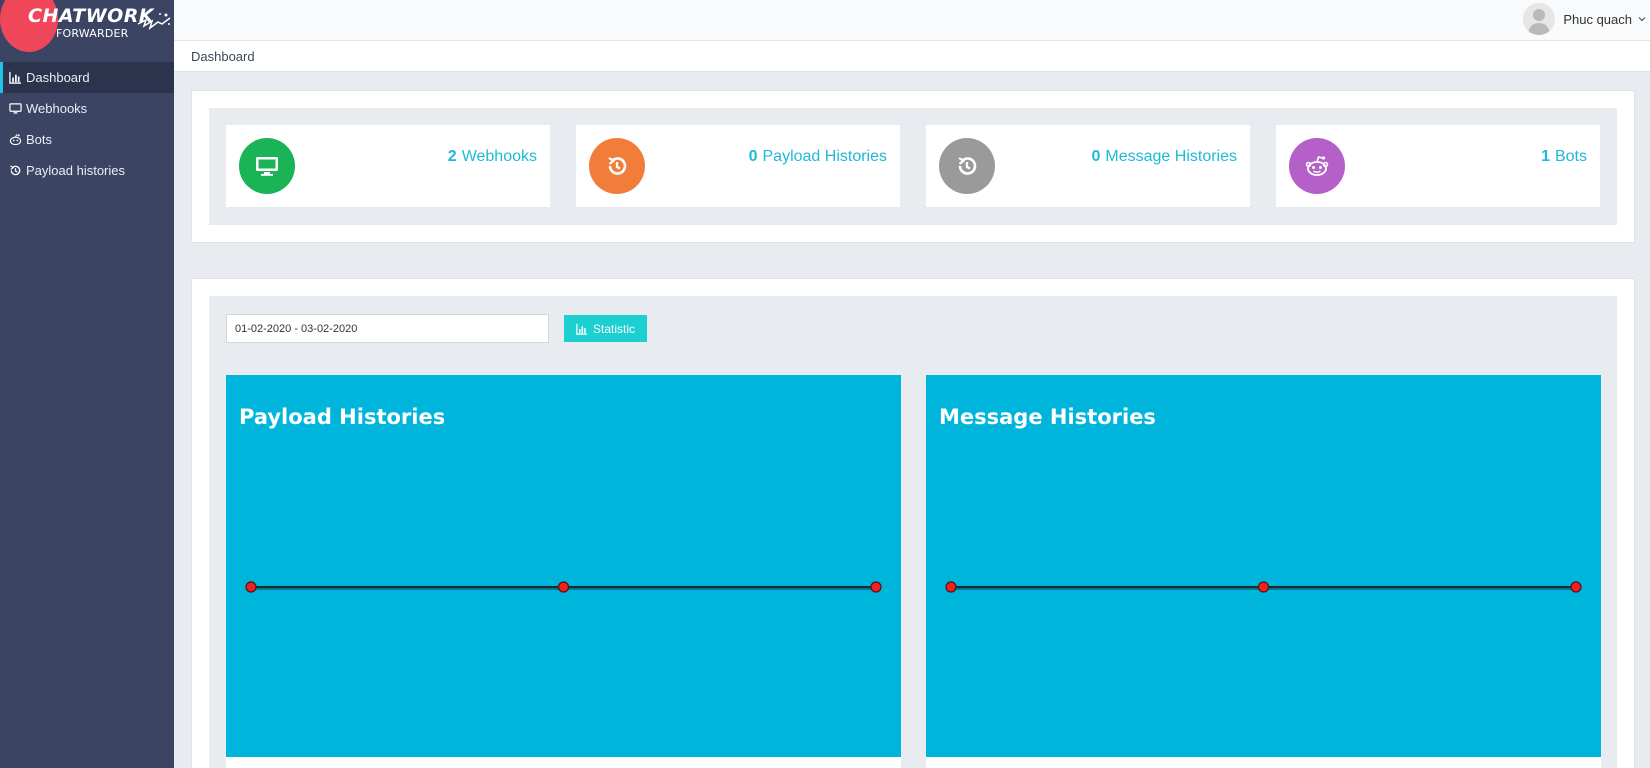  I want to click on breadcrumb-current: Dashboard, so click(223, 56).